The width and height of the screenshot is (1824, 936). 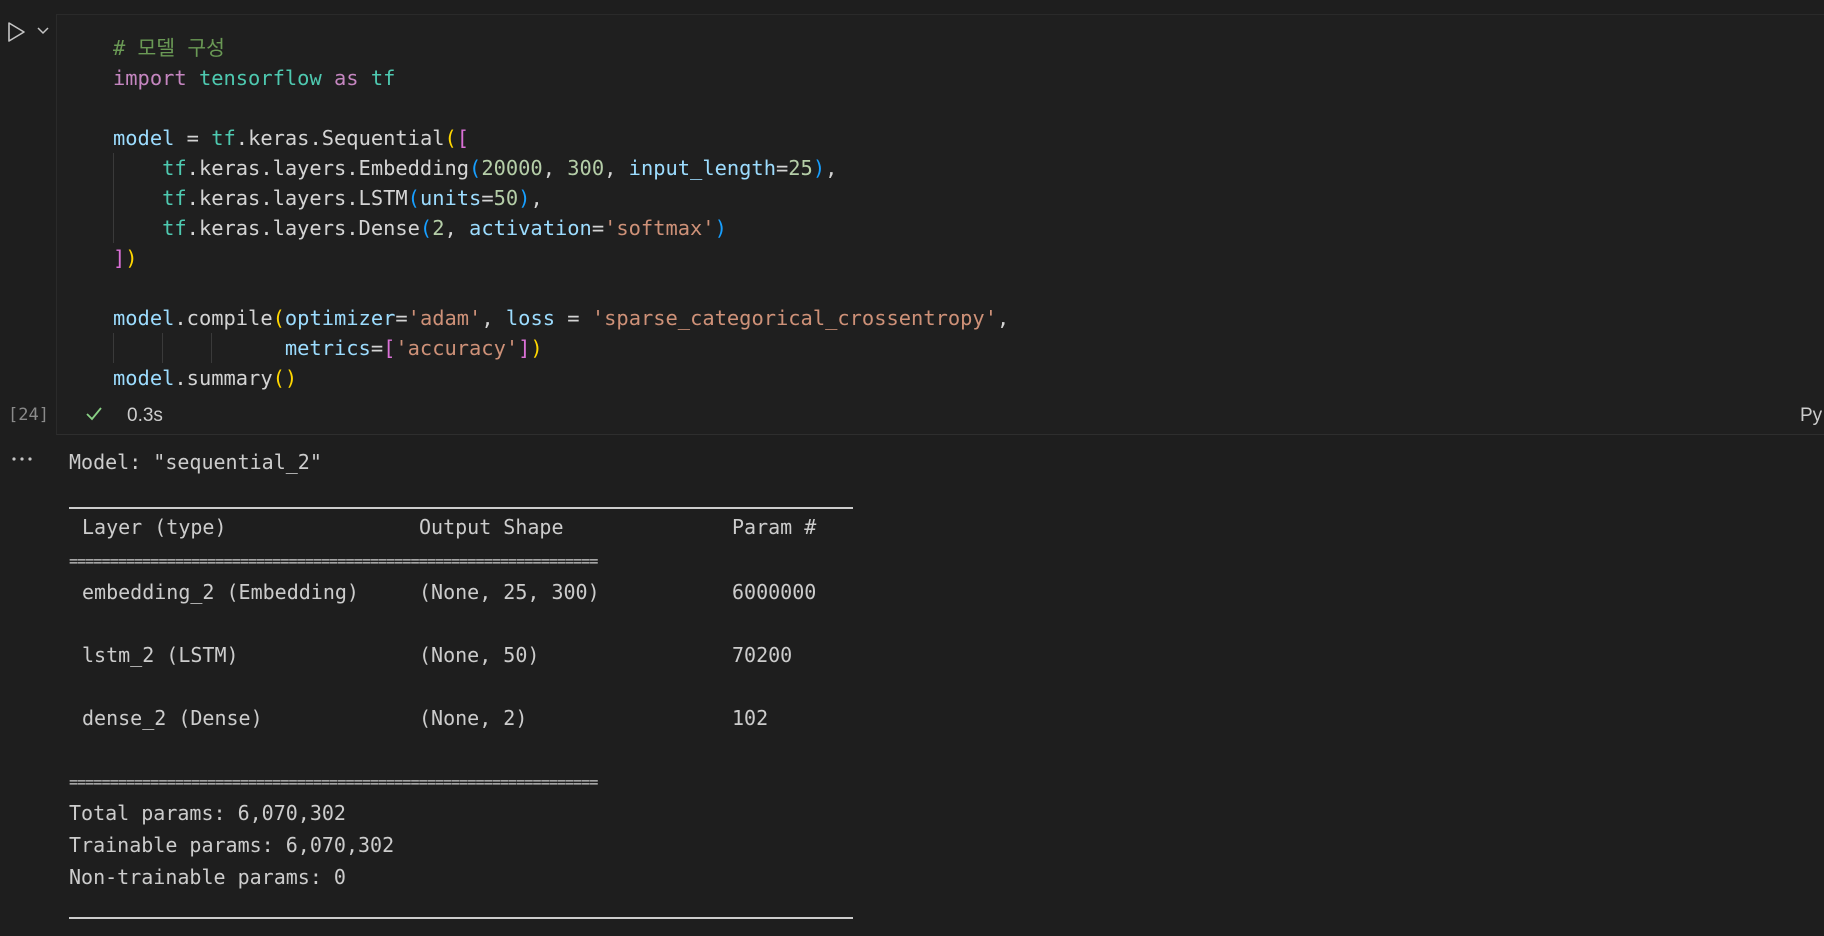 What do you see at coordinates (180, 318) in the screenshot?
I see `code-token: .` at bounding box center [180, 318].